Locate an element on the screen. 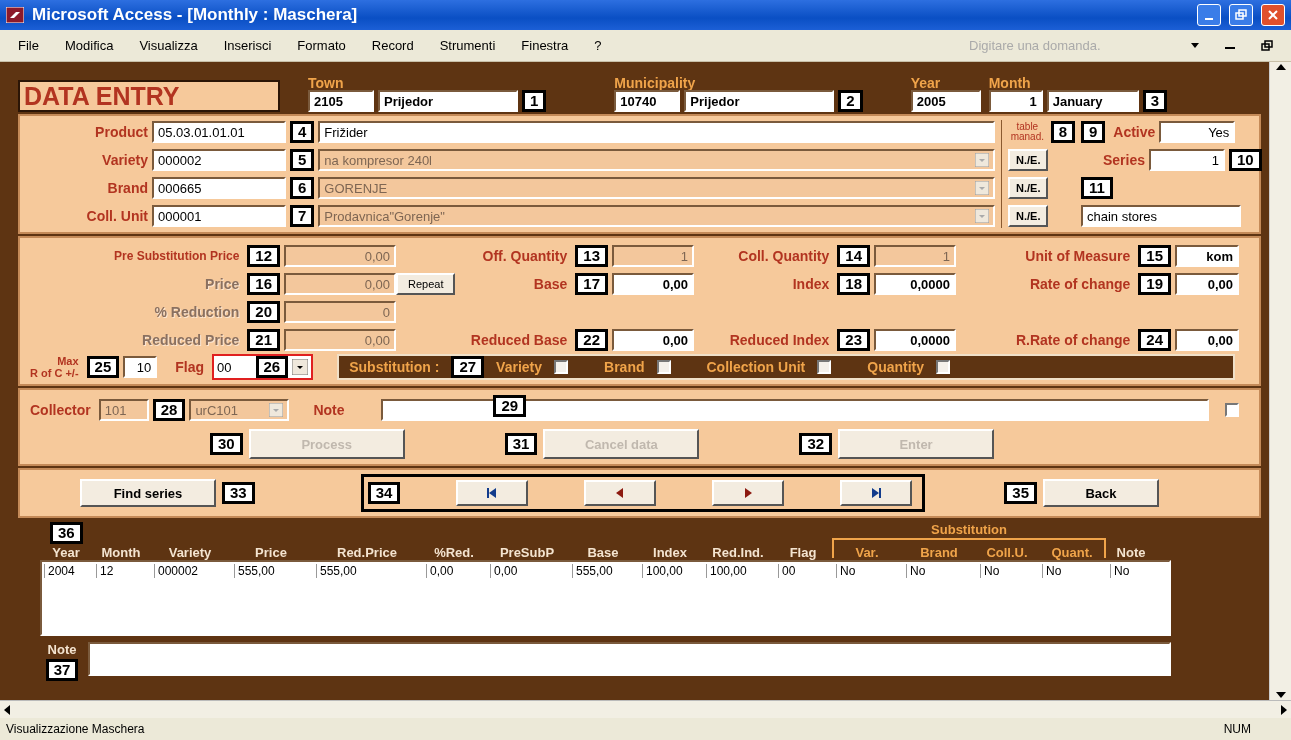  scroll-left-arrow-icon is located at coordinates (7, 709).